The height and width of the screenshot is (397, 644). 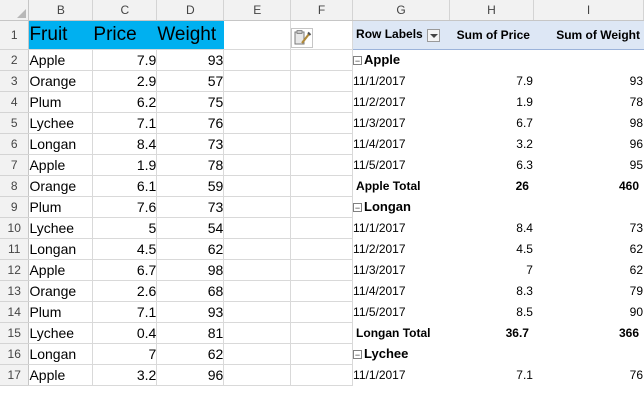 What do you see at coordinates (125, 144) in the screenshot?
I see `cell-price: 8.4` at bounding box center [125, 144].